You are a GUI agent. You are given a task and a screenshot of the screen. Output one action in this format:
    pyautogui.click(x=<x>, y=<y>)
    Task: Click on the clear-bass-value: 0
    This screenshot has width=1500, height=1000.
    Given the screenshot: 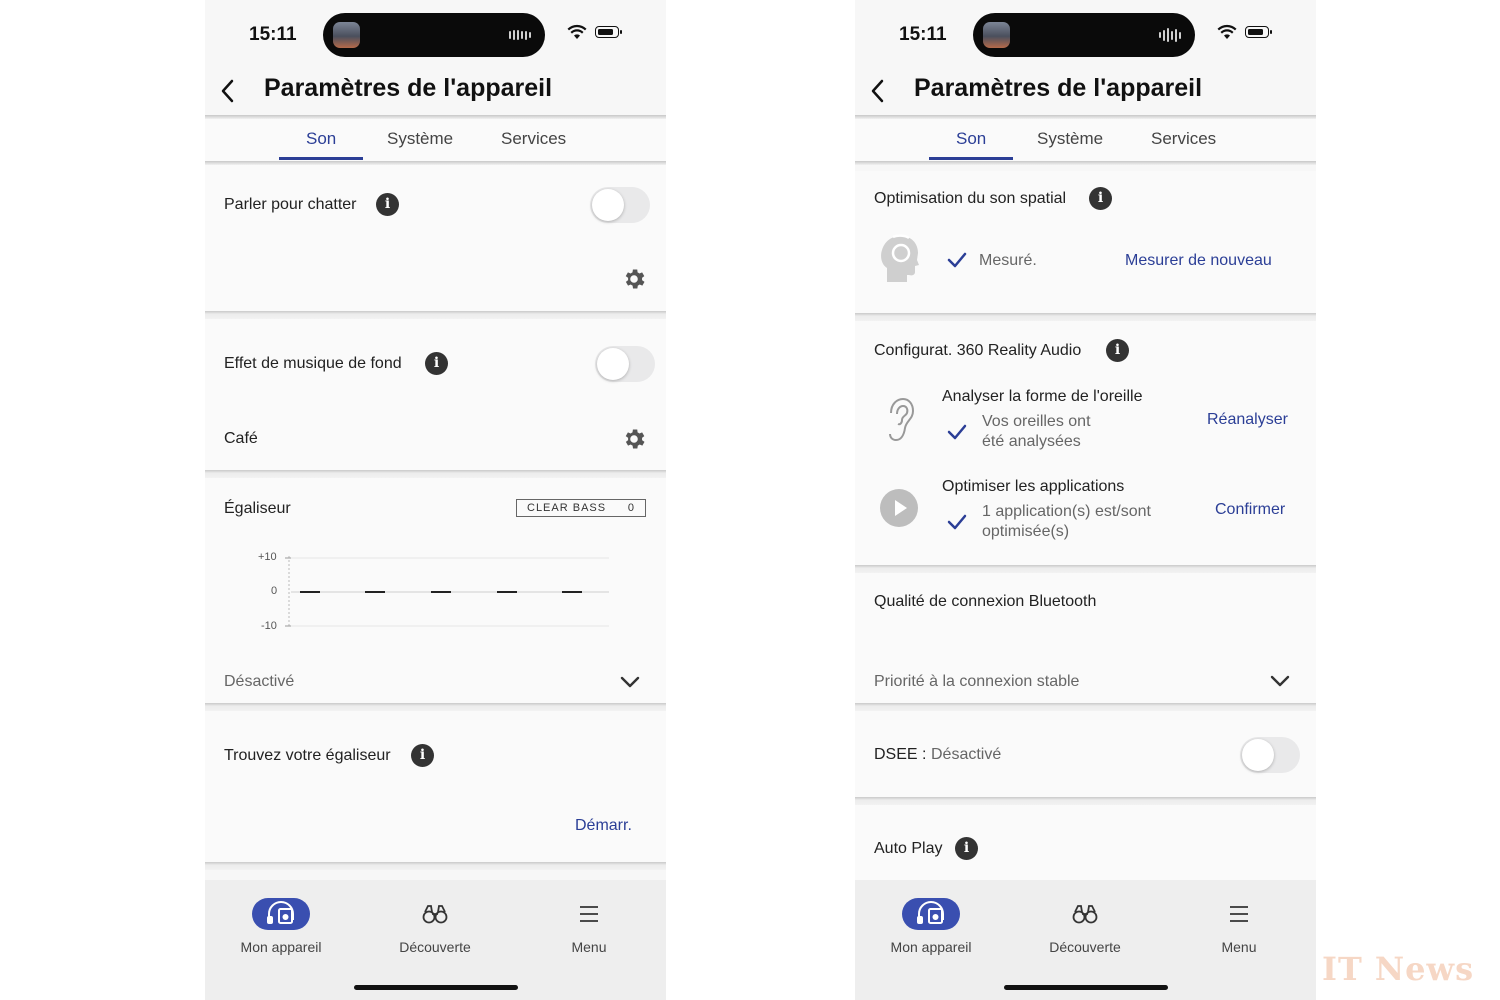 What is the action you would take?
    pyautogui.click(x=631, y=508)
    